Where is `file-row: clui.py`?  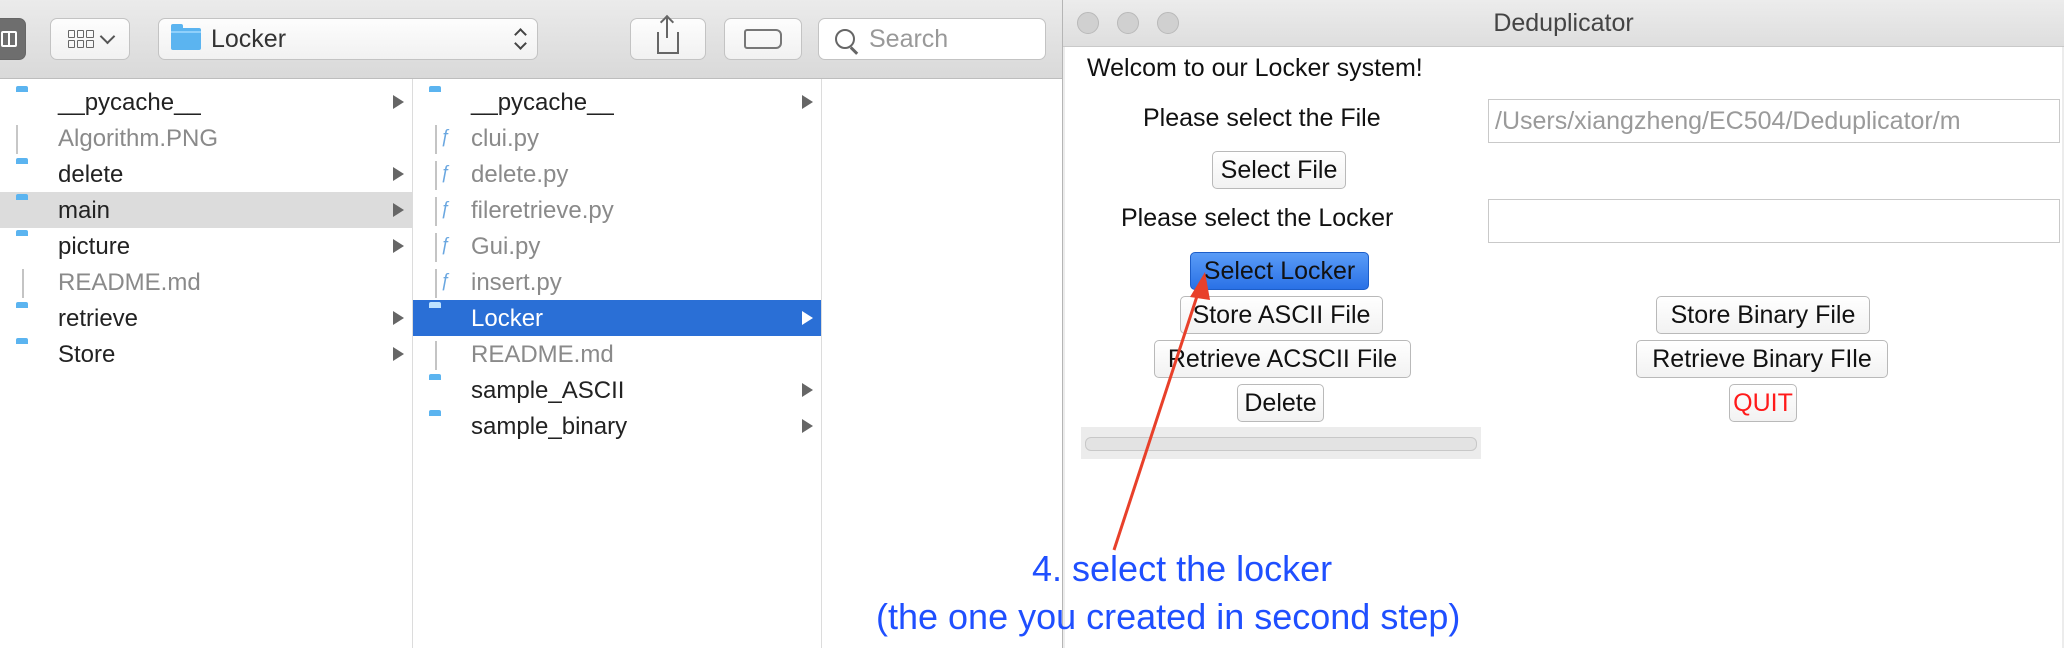
file-row: clui.py is located at coordinates (617, 138).